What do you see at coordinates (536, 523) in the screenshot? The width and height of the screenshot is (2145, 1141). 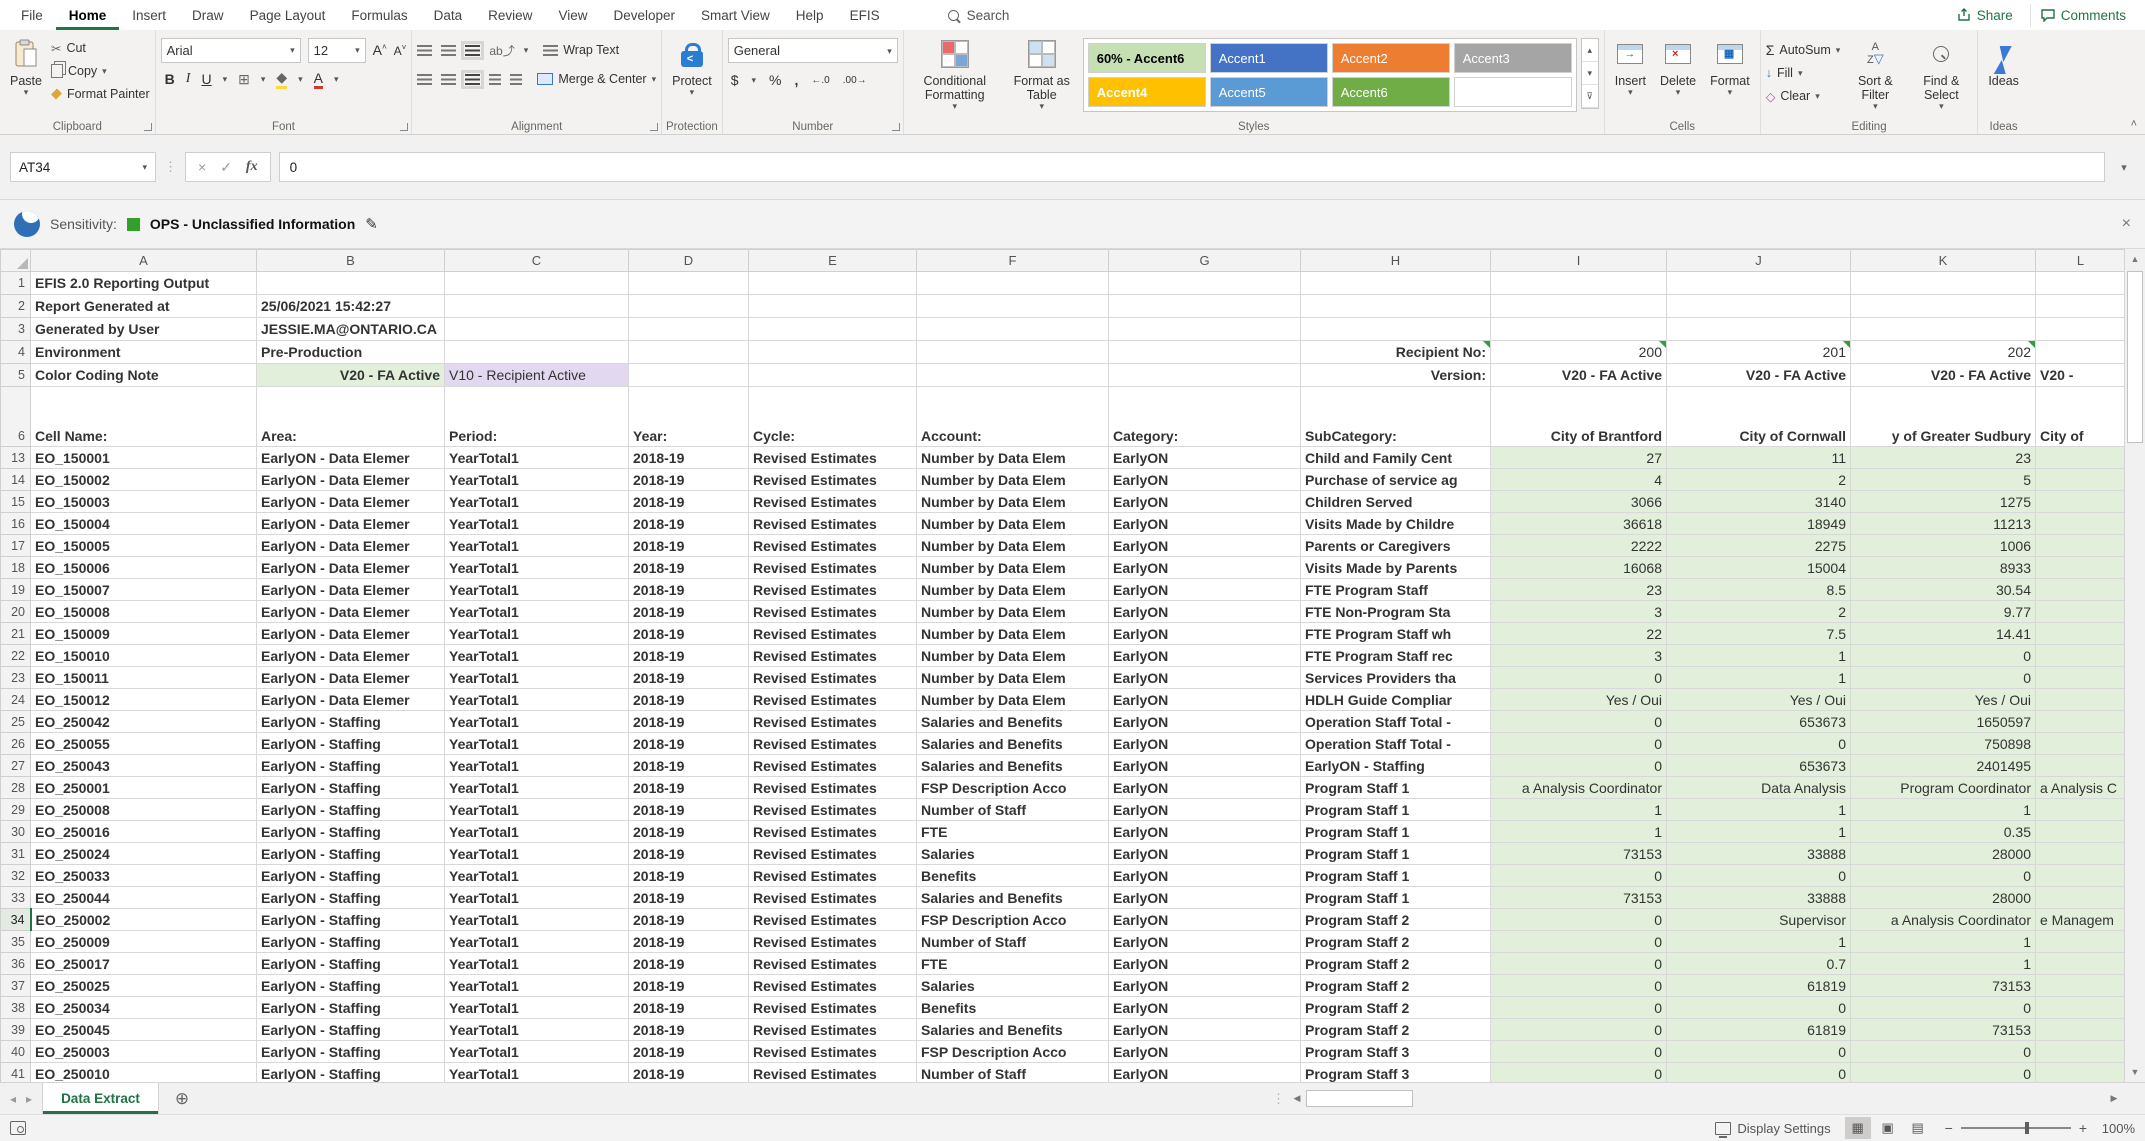 I see `cell-C16: YearTotal1` at bounding box center [536, 523].